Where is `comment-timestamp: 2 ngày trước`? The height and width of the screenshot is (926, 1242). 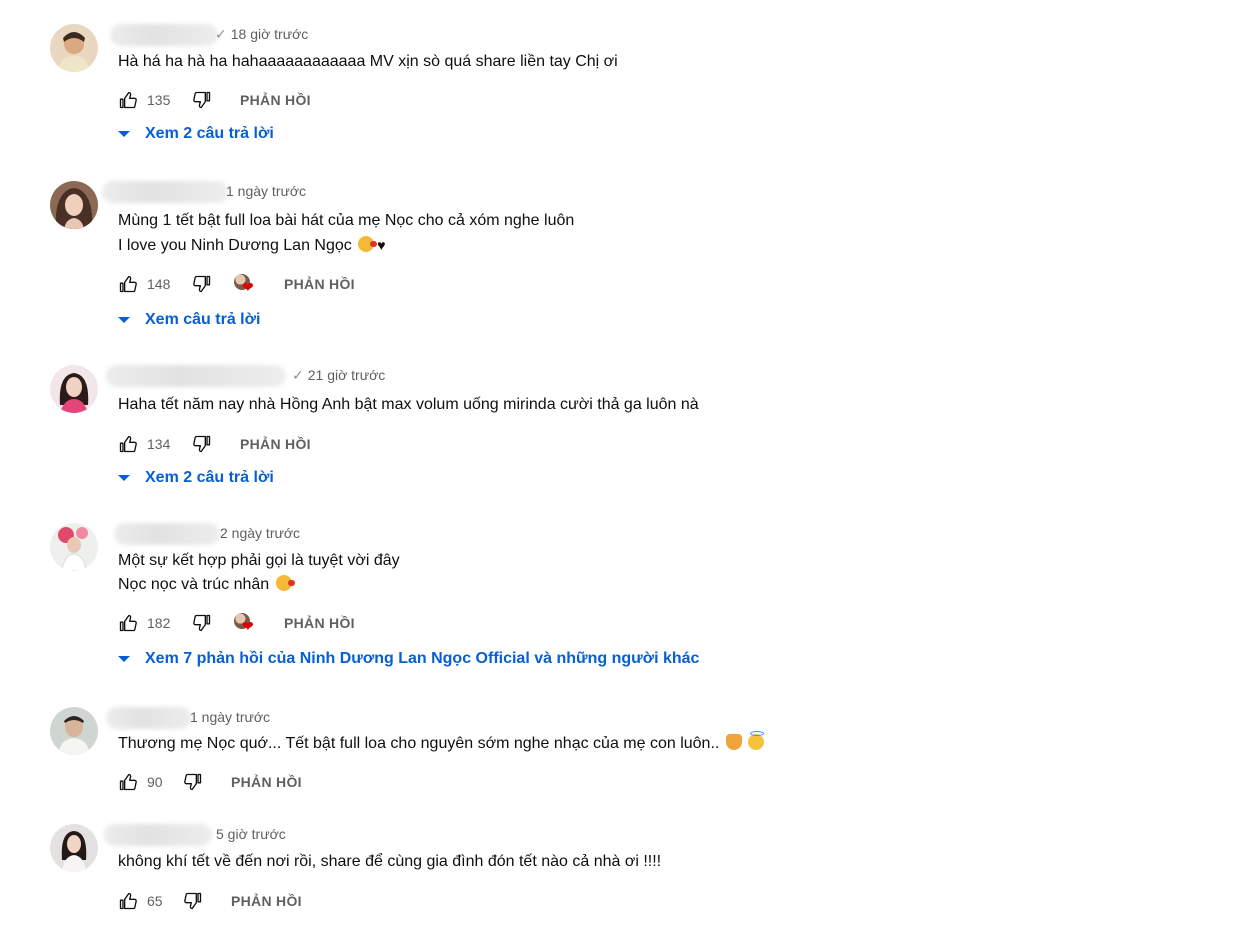 comment-timestamp: 2 ngày trước is located at coordinates (260, 533).